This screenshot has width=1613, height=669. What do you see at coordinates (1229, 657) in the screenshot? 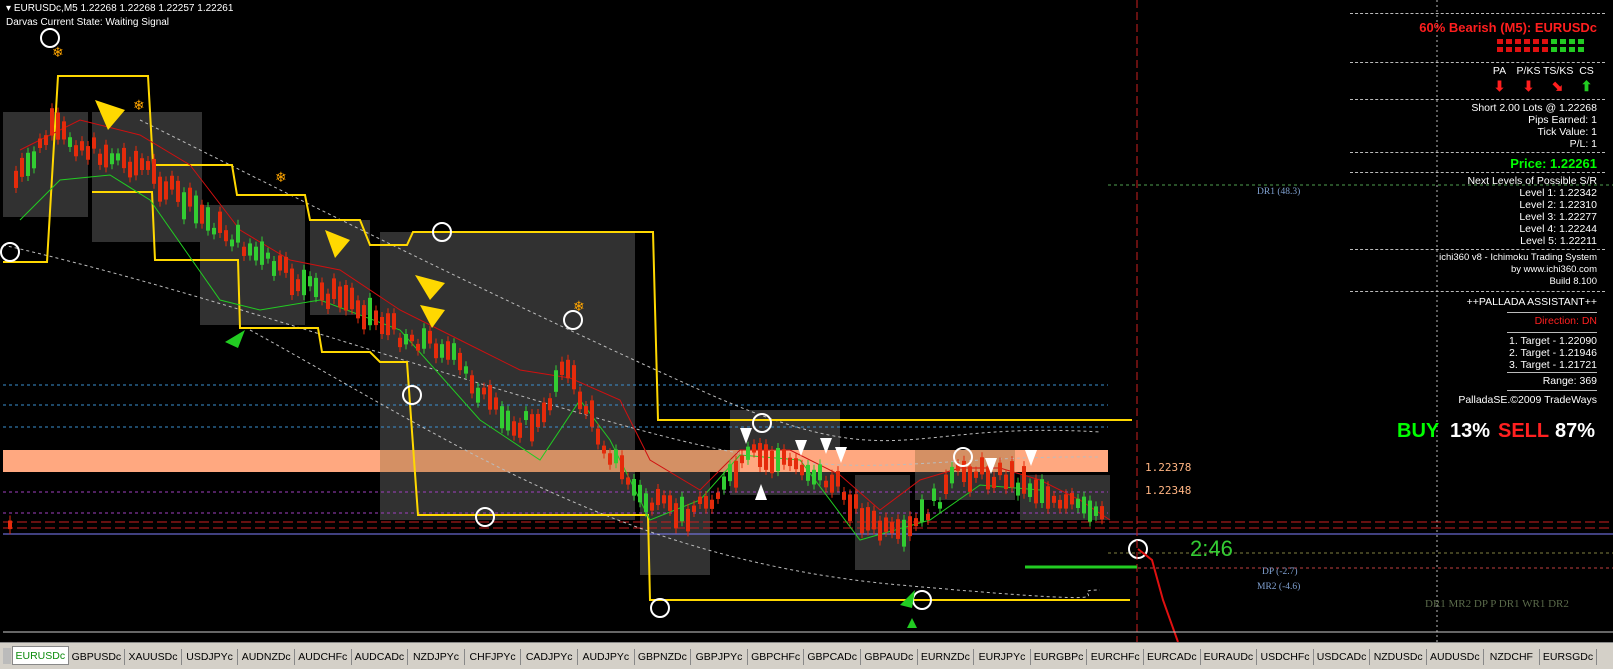
I see `tab-euraudc: EURAUDc` at bounding box center [1229, 657].